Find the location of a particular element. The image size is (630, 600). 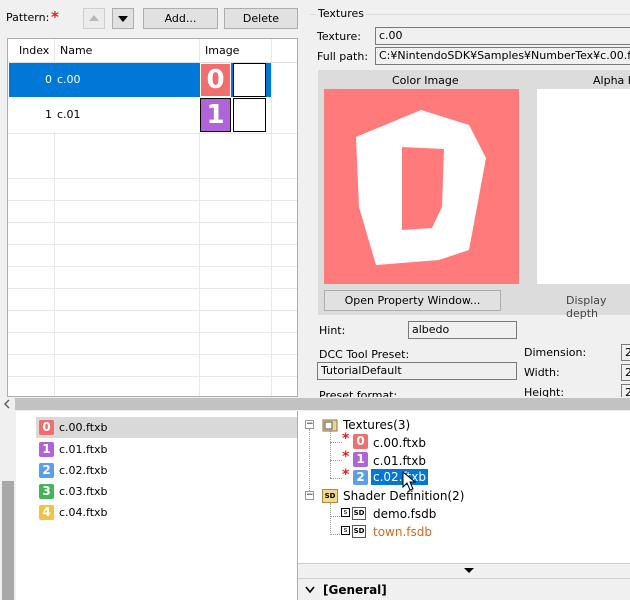

tree-node-shader-file: demo.fsdb is located at coordinates (404, 514).